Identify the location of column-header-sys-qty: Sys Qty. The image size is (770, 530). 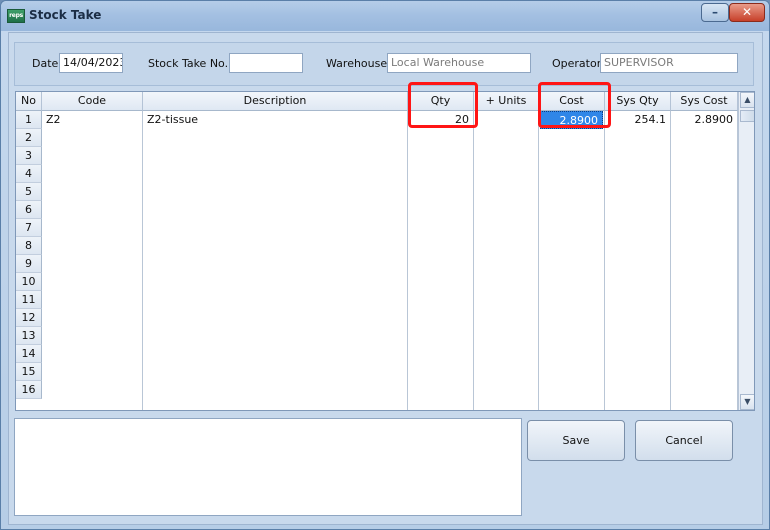
(638, 101).